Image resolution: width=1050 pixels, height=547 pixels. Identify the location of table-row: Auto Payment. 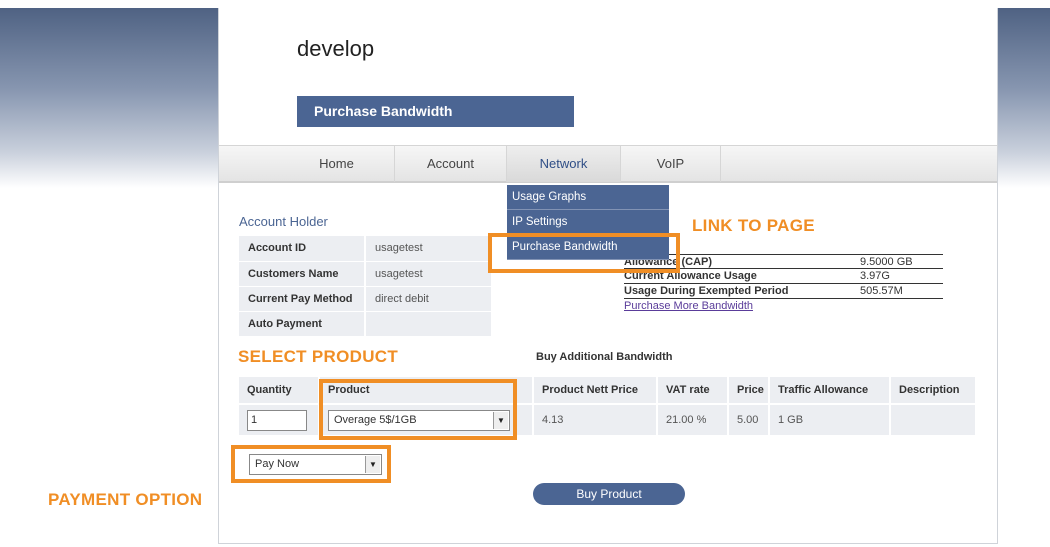
(365, 324).